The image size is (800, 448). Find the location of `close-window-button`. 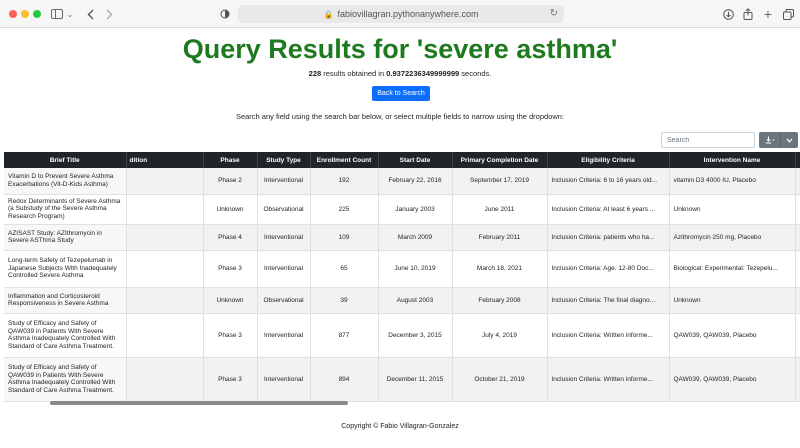

close-window-button is located at coordinates (13, 14).